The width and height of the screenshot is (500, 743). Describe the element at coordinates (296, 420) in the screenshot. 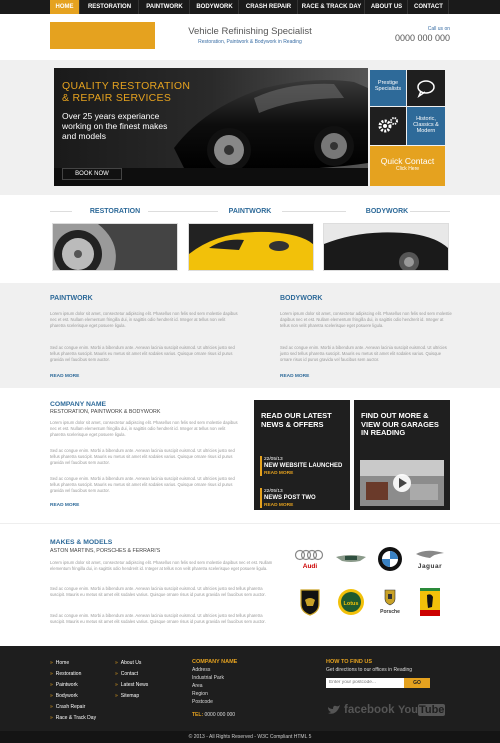

I see `news-title: READ OUR LATEST NEWS & OFFERS` at that location.